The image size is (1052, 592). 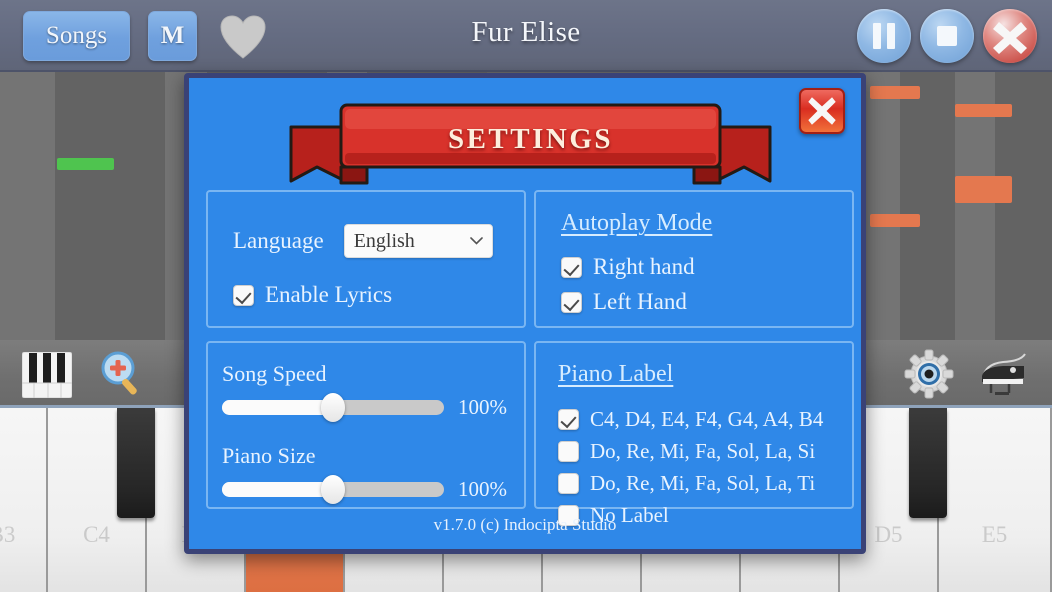 What do you see at coordinates (274, 373) in the screenshot?
I see `song-speed-label: Song Speed` at bounding box center [274, 373].